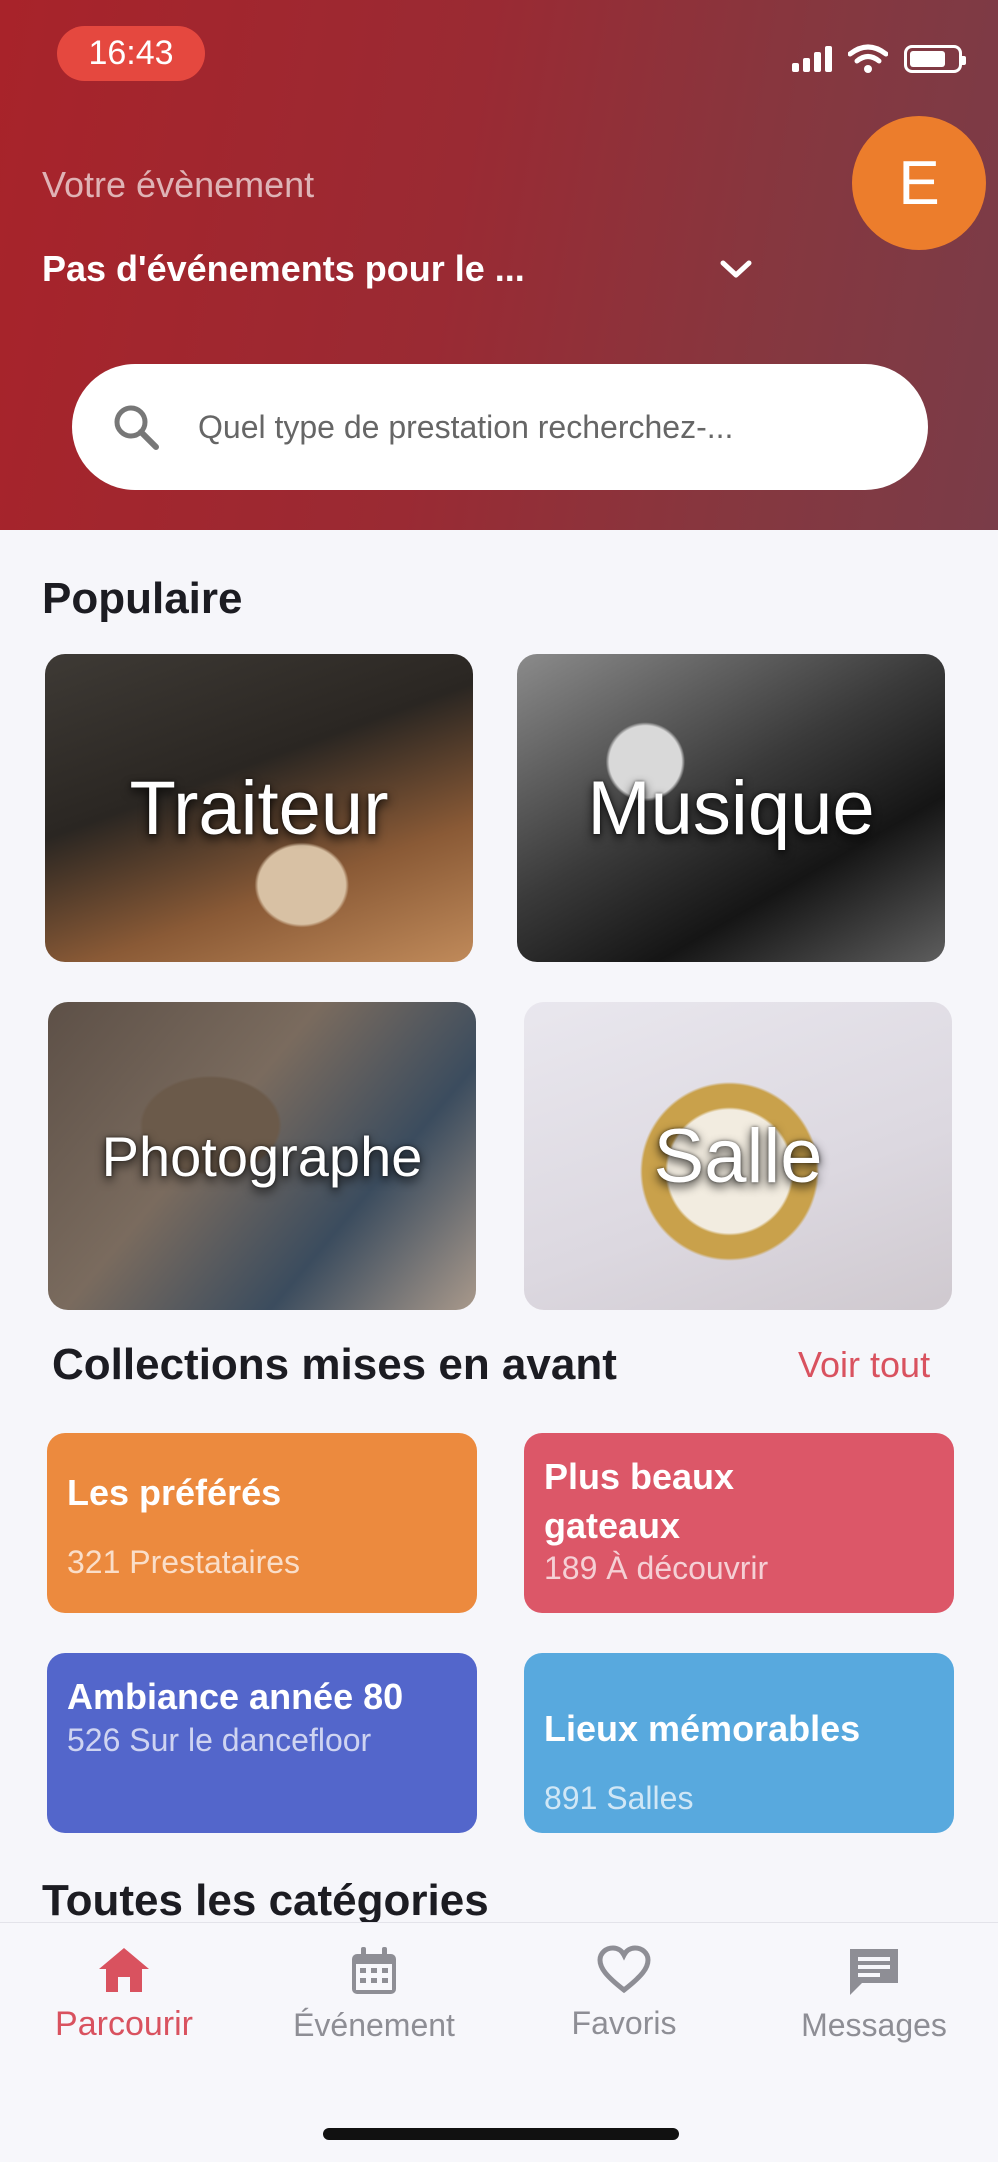 The image size is (998, 2162). What do you see at coordinates (935, 59) in the screenshot?
I see `battery-icon` at bounding box center [935, 59].